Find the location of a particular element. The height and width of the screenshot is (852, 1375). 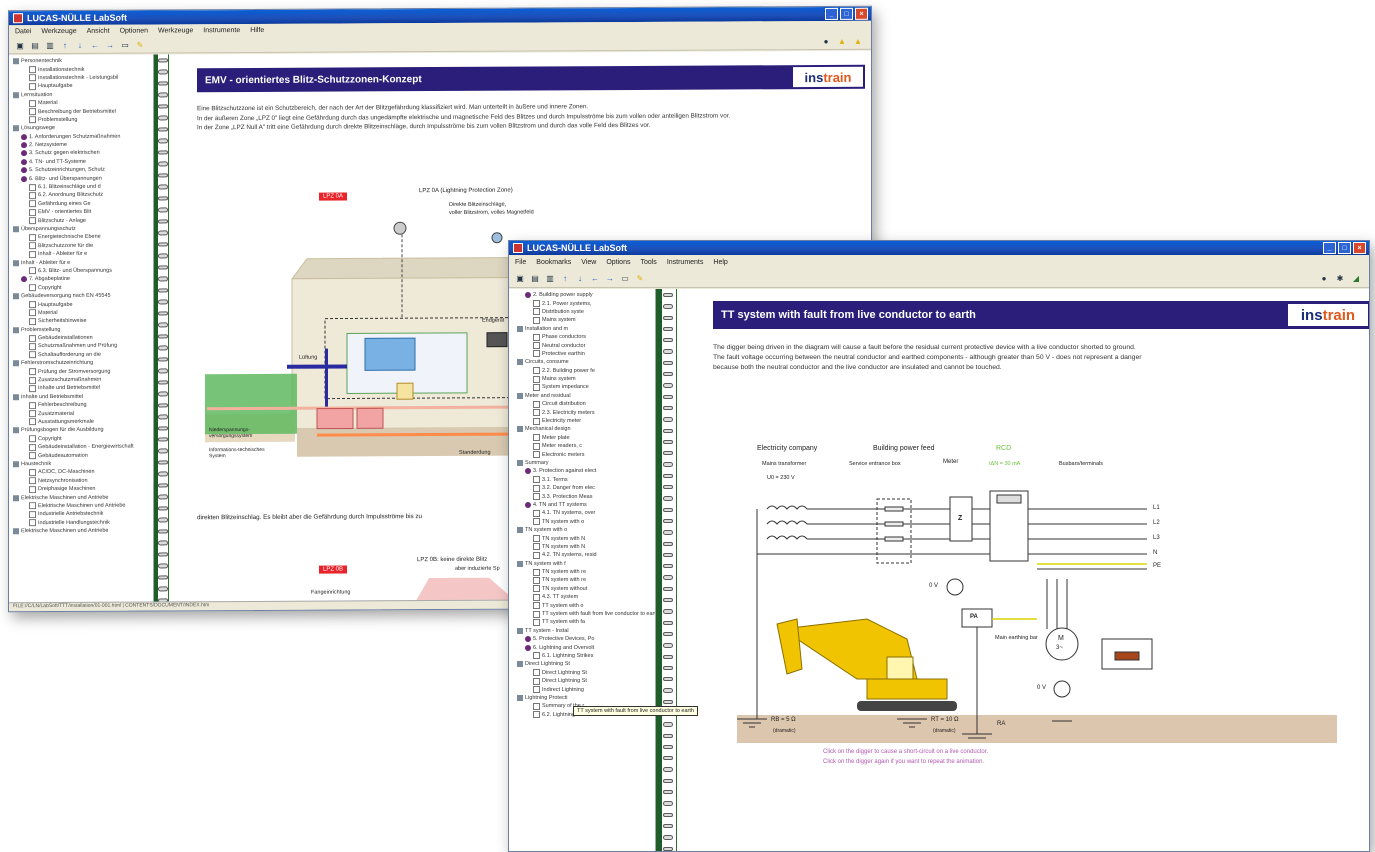

tree-item: 3.3. Protection Meas is located at coordinates (586, 496).